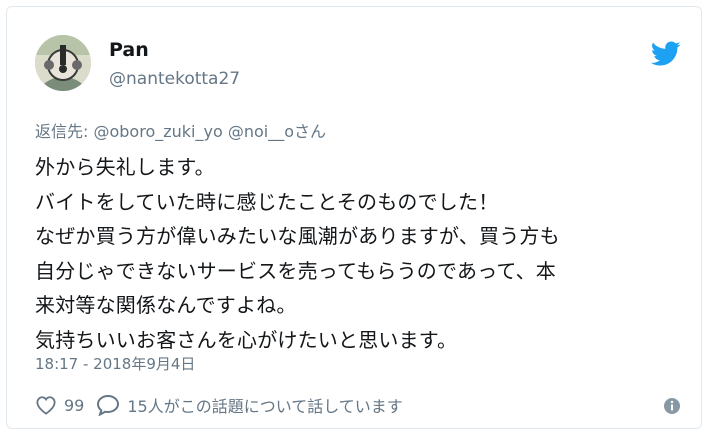 This screenshot has height=437, width=710. Describe the element at coordinates (115, 363) in the screenshot. I see `tweet-timestamp: 18:17 - 2018年9月4日` at that location.